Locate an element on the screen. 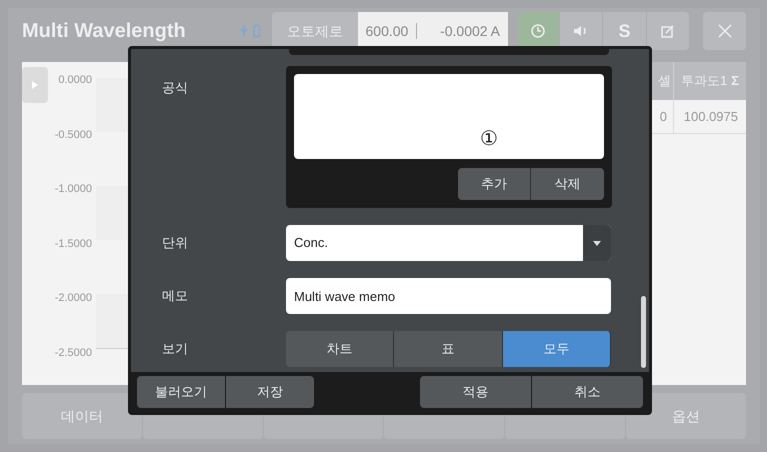  table-cell-text: 100.0975 is located at coordinates (710, 117).